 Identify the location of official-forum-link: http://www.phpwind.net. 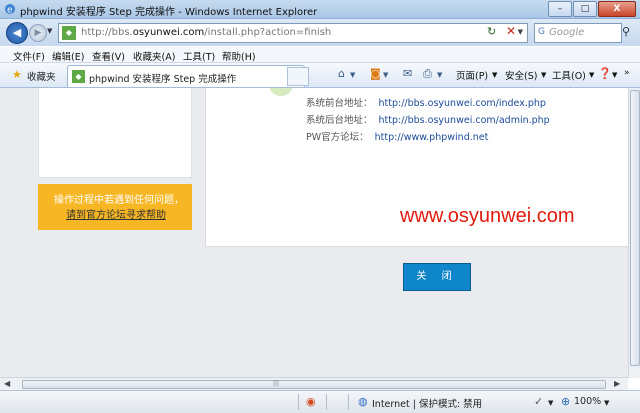
(432, 137).